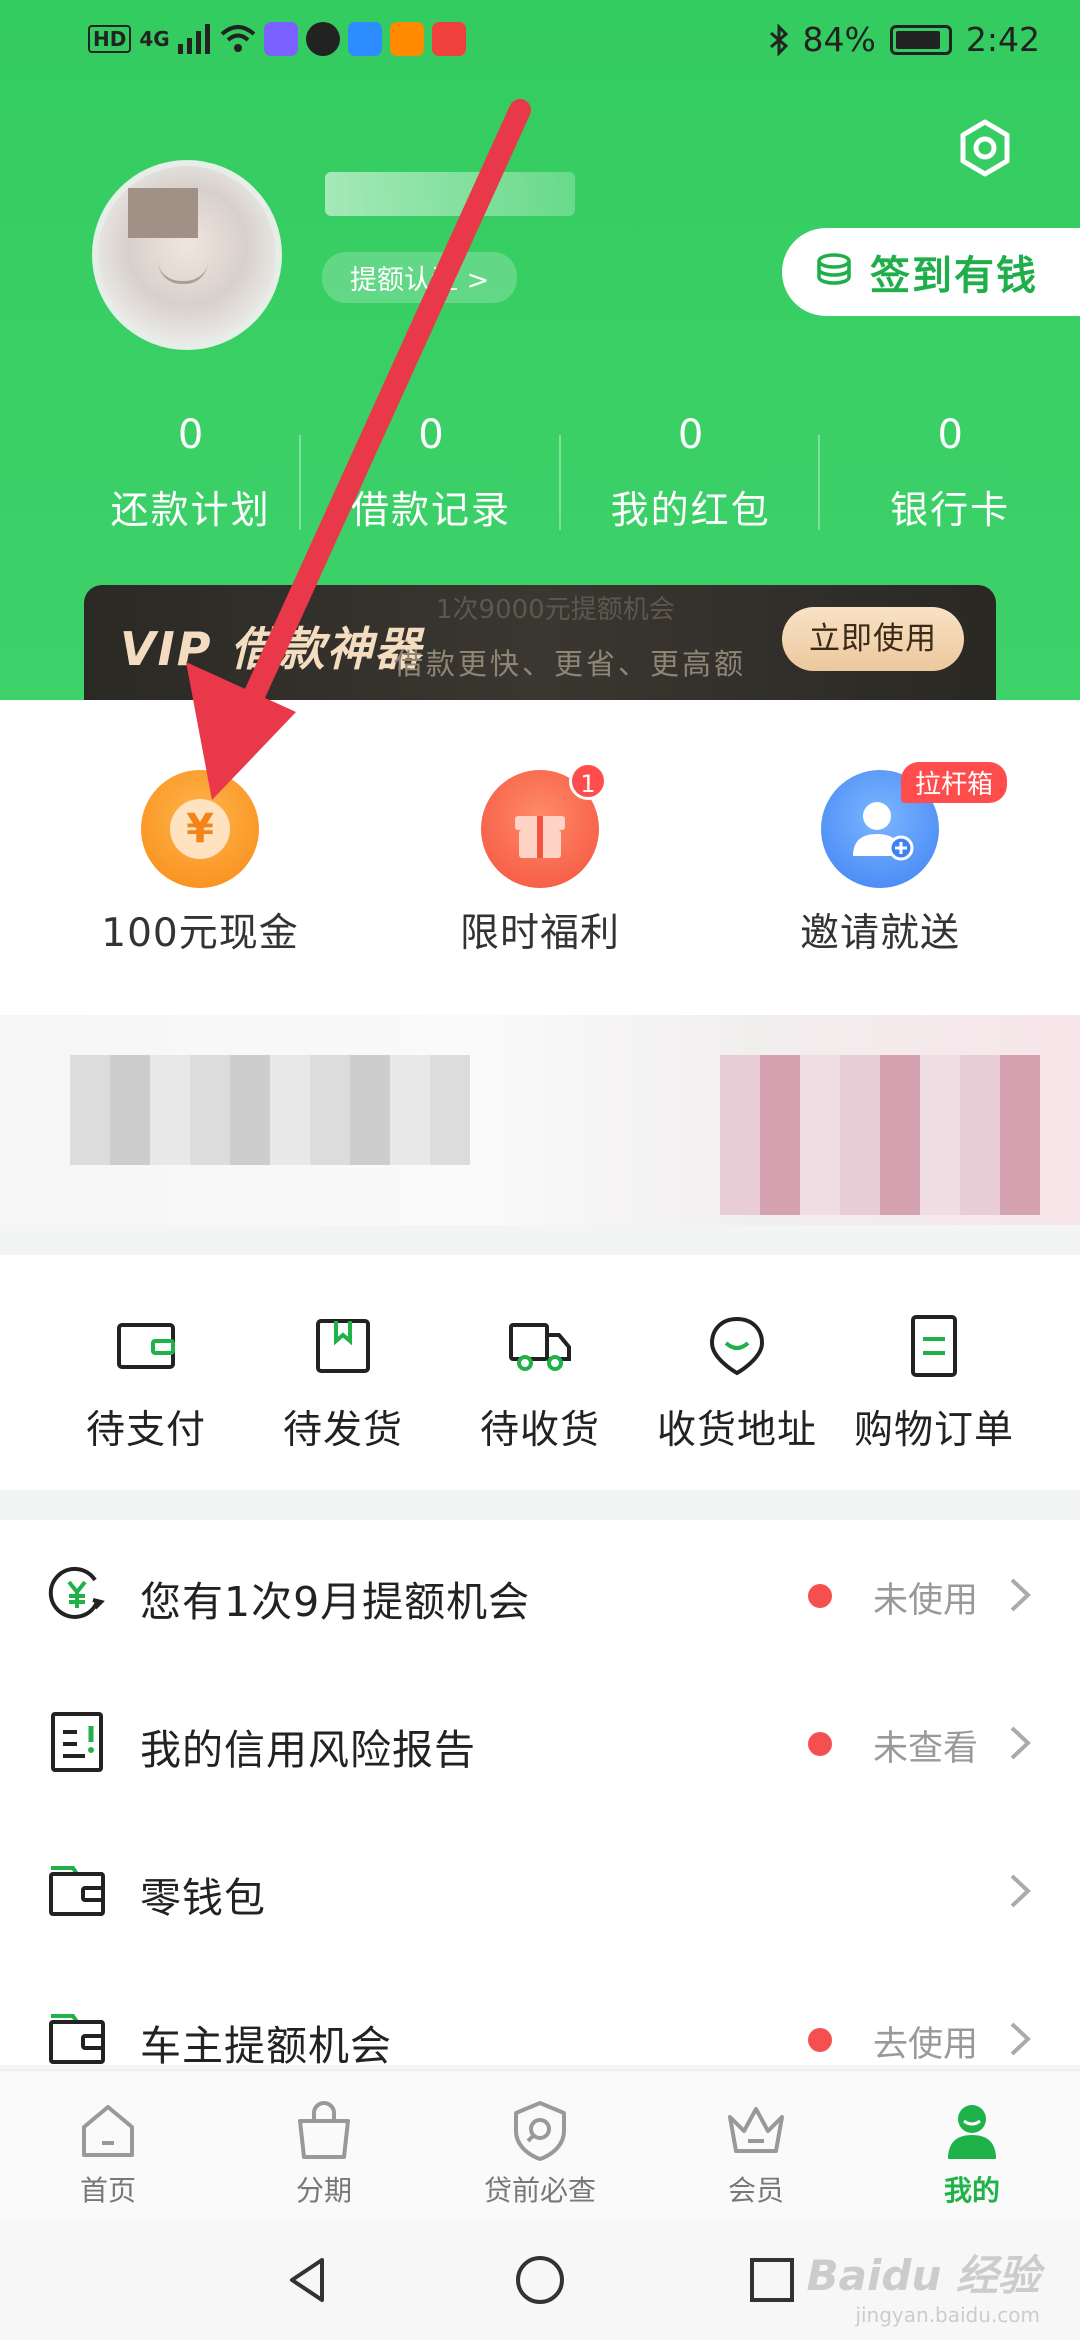 Image resolution: width=1080 pixels, height=2340 pixels. What do you see at coordinates (420, 277) in the screenshot?
I see `verify-credit-link: 提额认证 >` at bounding box center [420, 277].